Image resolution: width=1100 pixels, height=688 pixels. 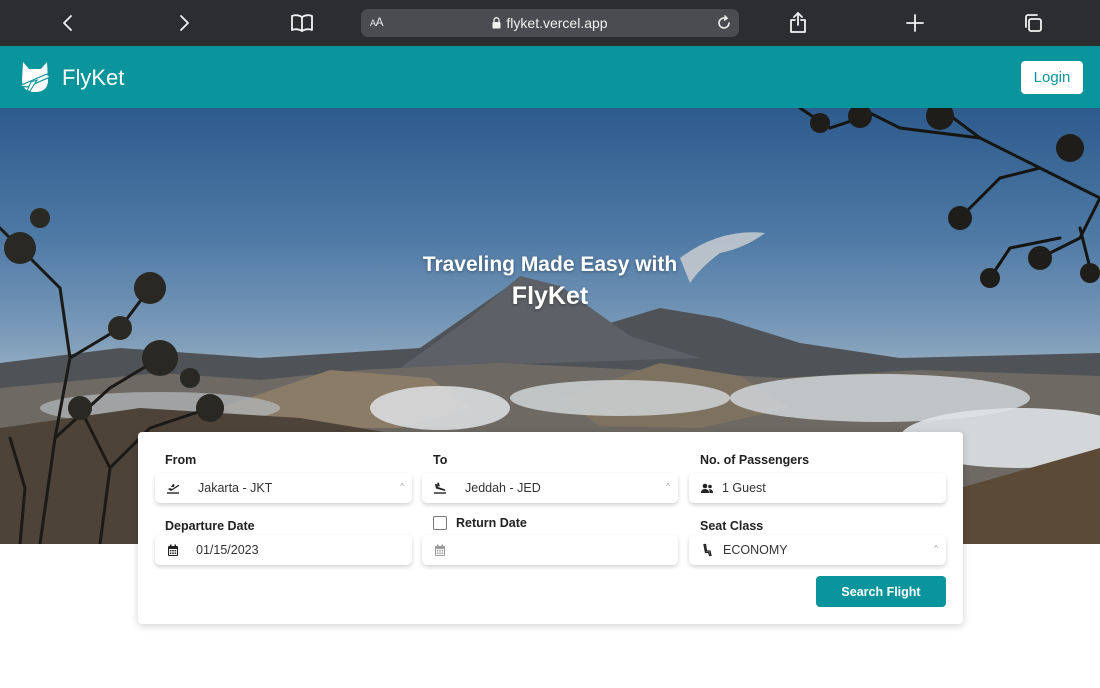 I want to click on address-bar: AA flyket.vercel.app, so click(x=550, y=23).